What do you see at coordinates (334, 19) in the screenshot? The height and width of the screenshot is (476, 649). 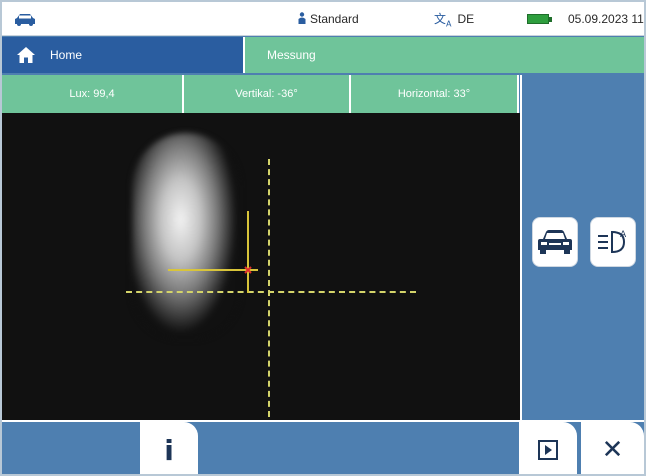 I see `profile-label: Standard` at bounding box center [334, 19].